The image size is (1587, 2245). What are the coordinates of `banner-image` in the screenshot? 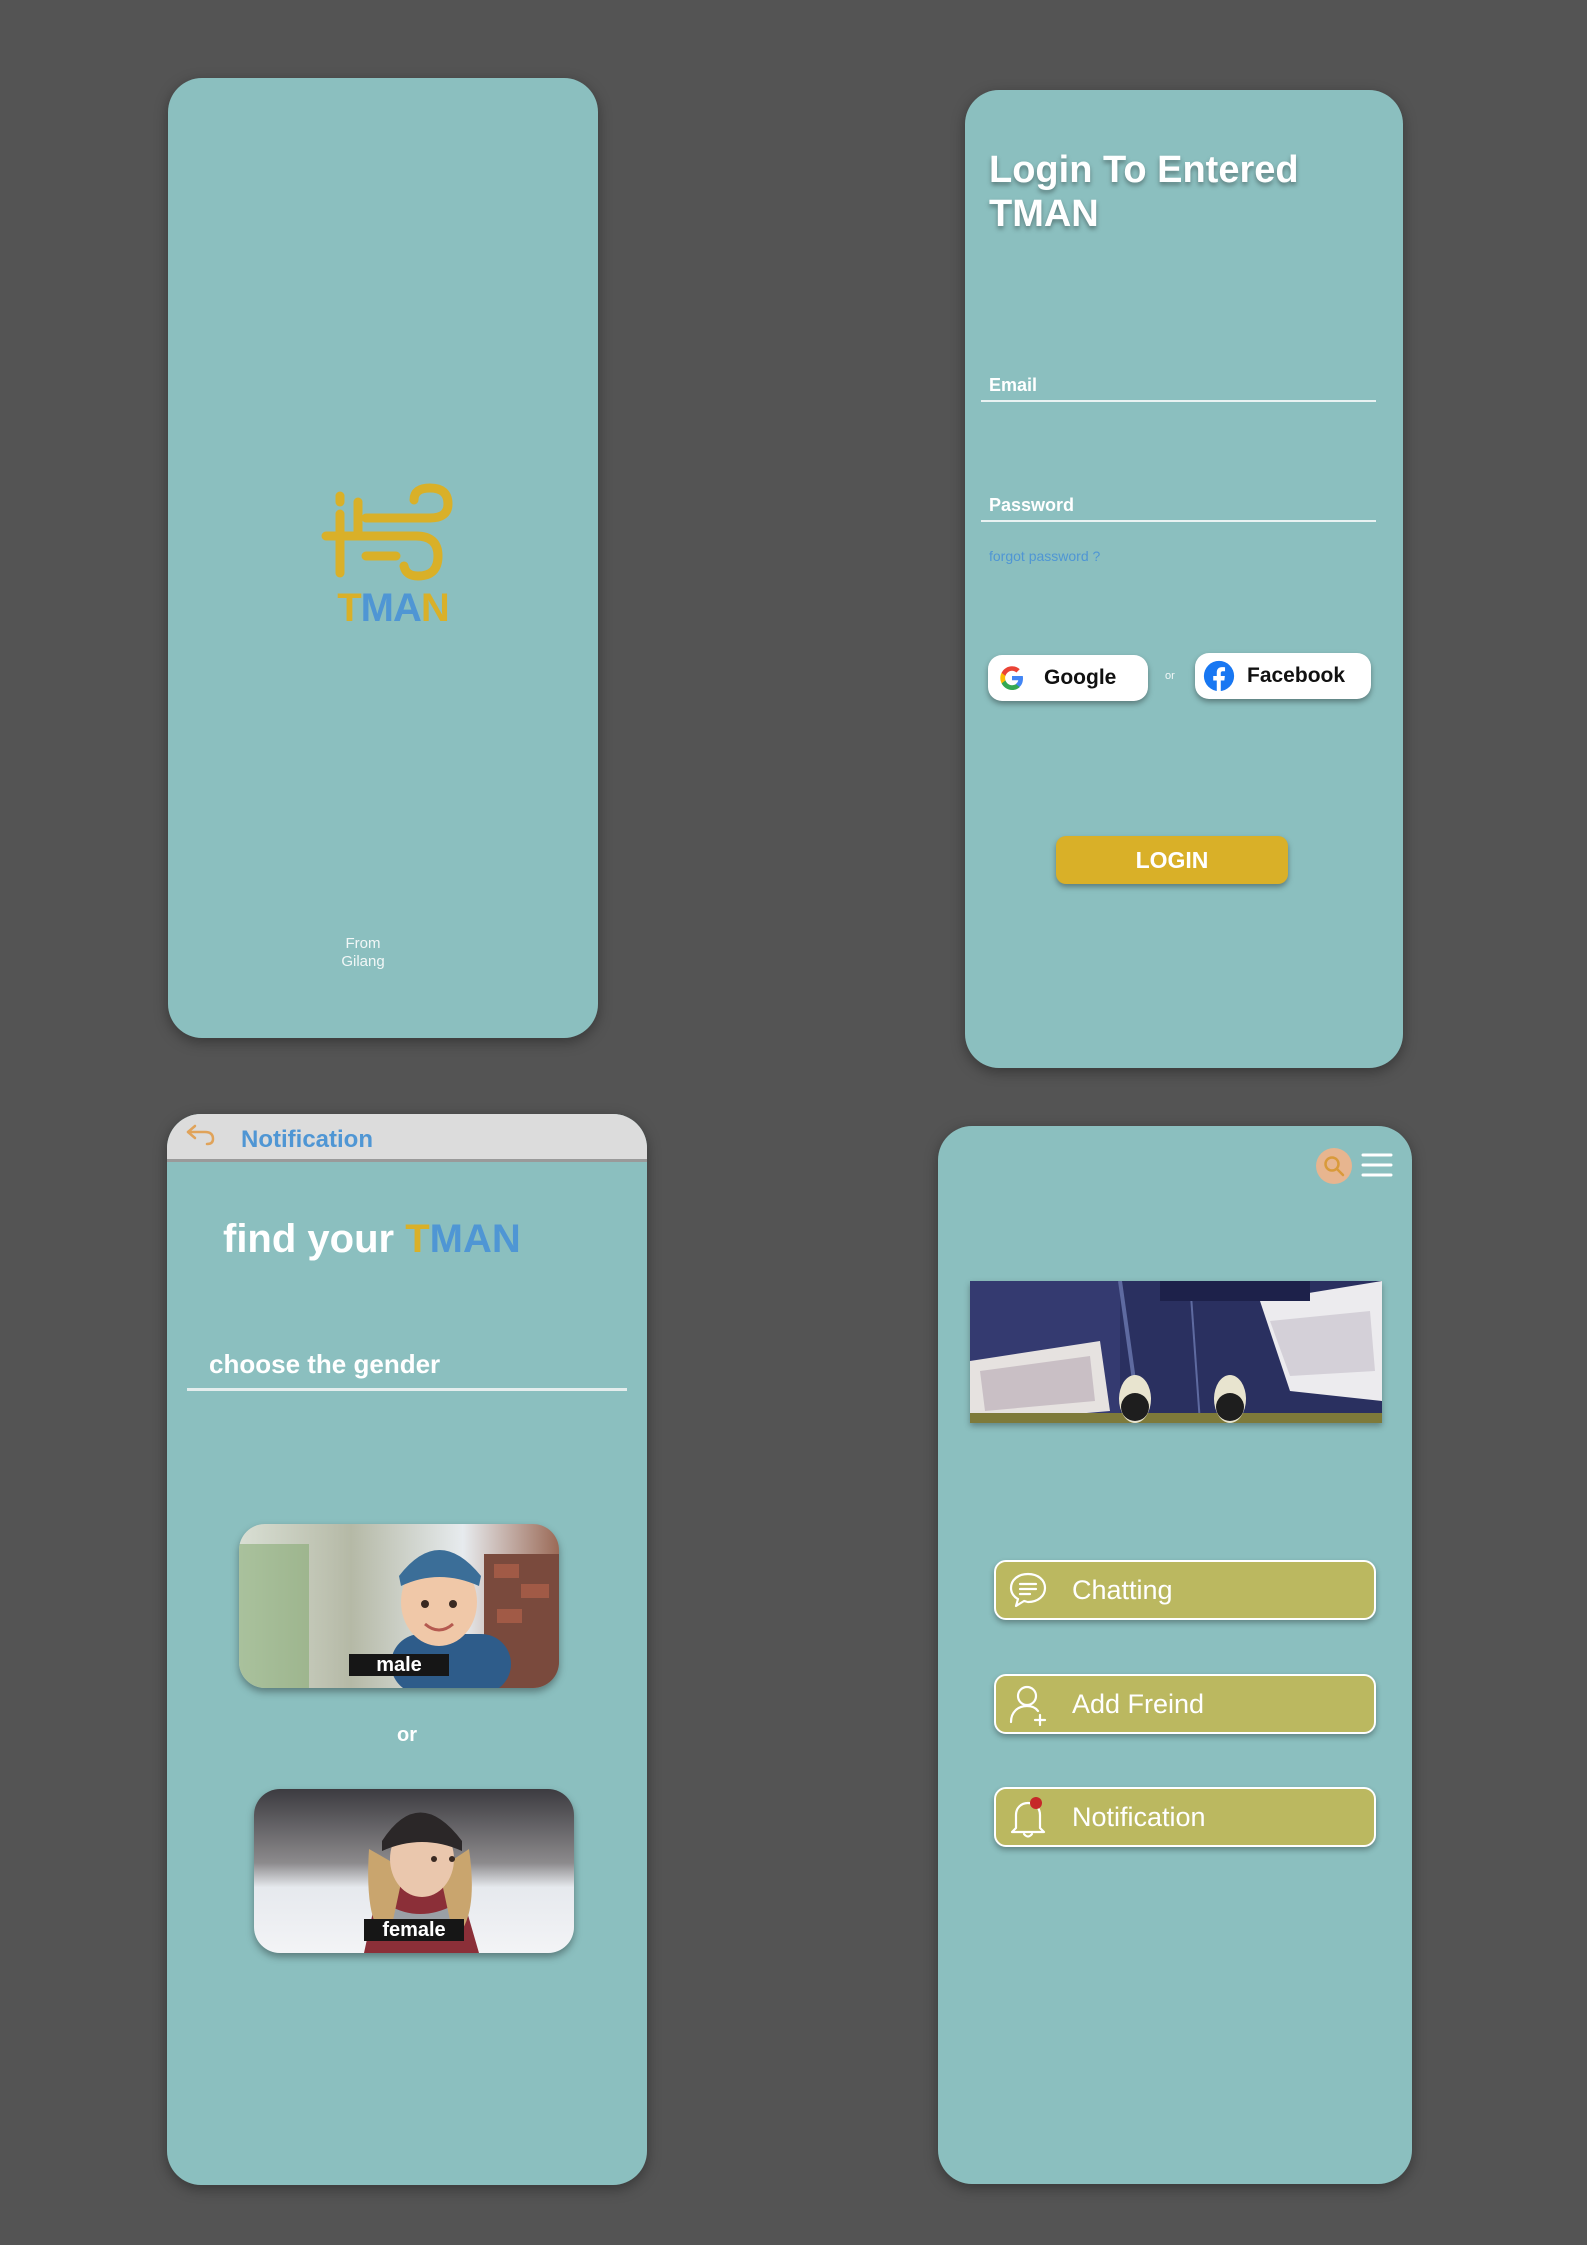 It's located at (1176, 1352).